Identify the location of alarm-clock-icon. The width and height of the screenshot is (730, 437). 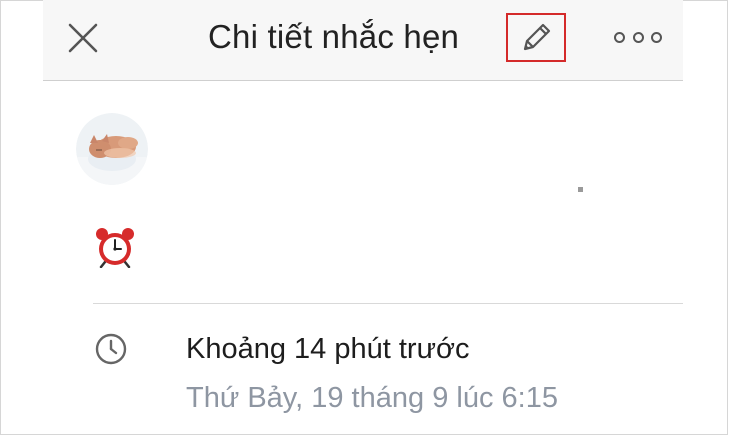
(115, 247).